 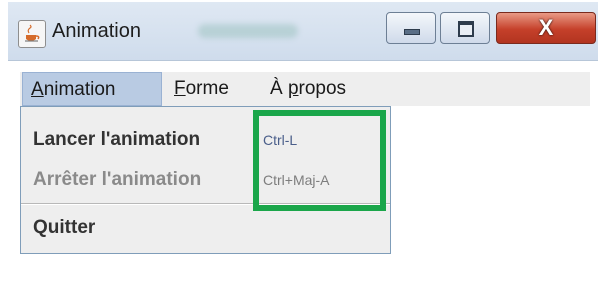 I want to click on menu-label-suffix: ropos, so click(x=322, y=88).